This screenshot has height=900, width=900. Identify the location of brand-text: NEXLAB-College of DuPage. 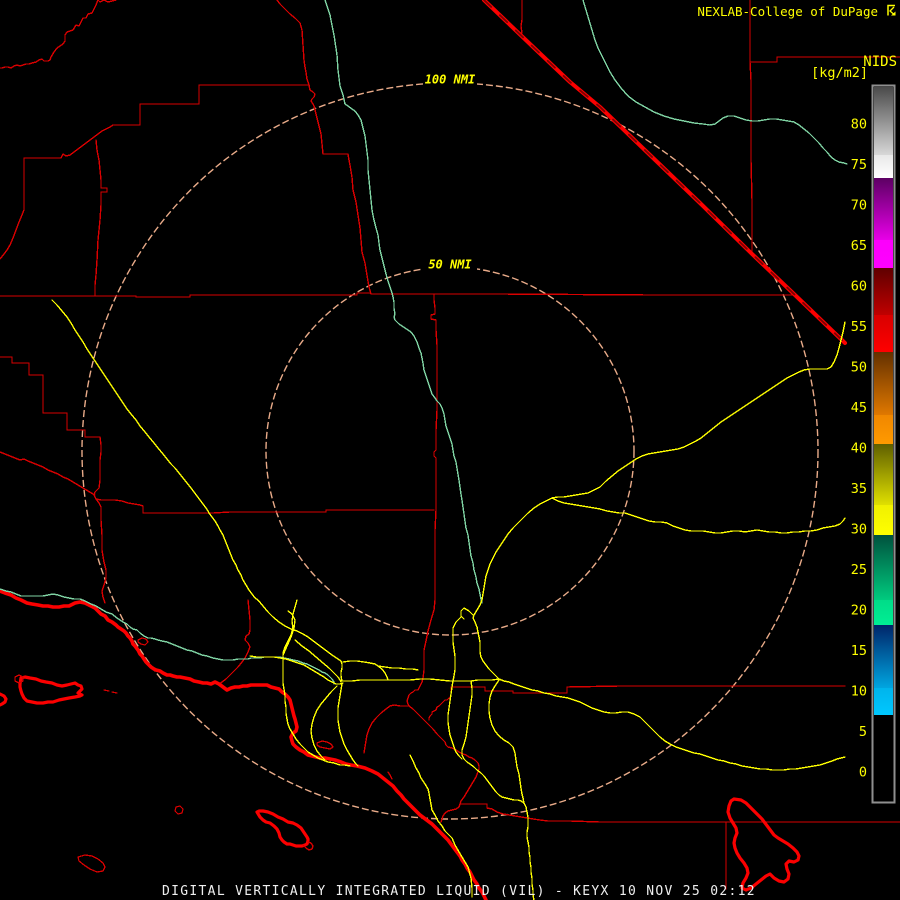
(787, 11).